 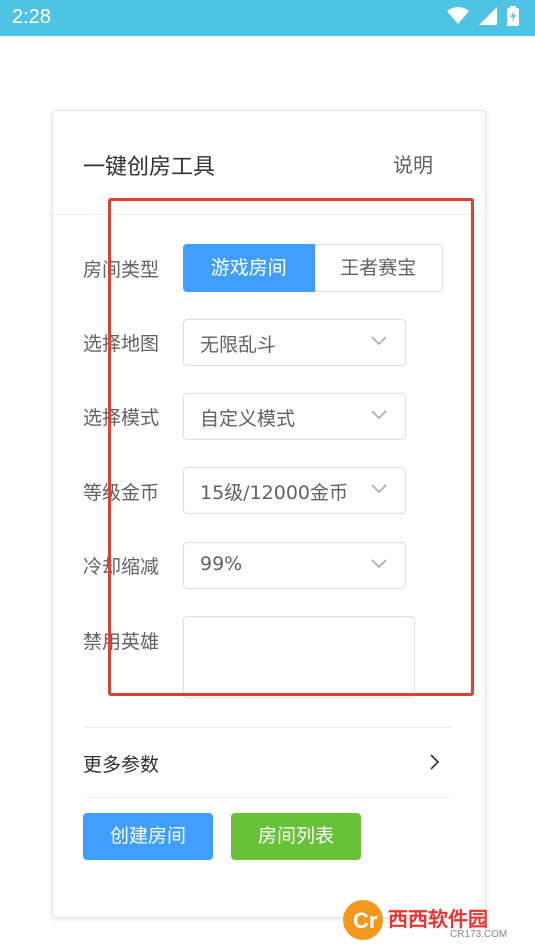 What do you see at coordinates (294, 565) in the screenshot?
I see `cooldown-select: 99%` at bounding box center [294, 565].